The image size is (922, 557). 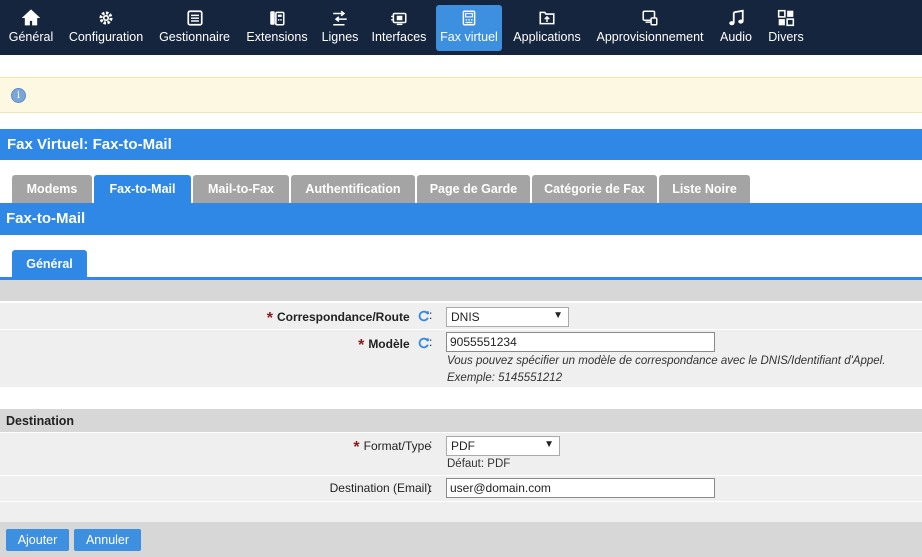 I want to click on nav-applications: Applications, so click(x=547, y=28).